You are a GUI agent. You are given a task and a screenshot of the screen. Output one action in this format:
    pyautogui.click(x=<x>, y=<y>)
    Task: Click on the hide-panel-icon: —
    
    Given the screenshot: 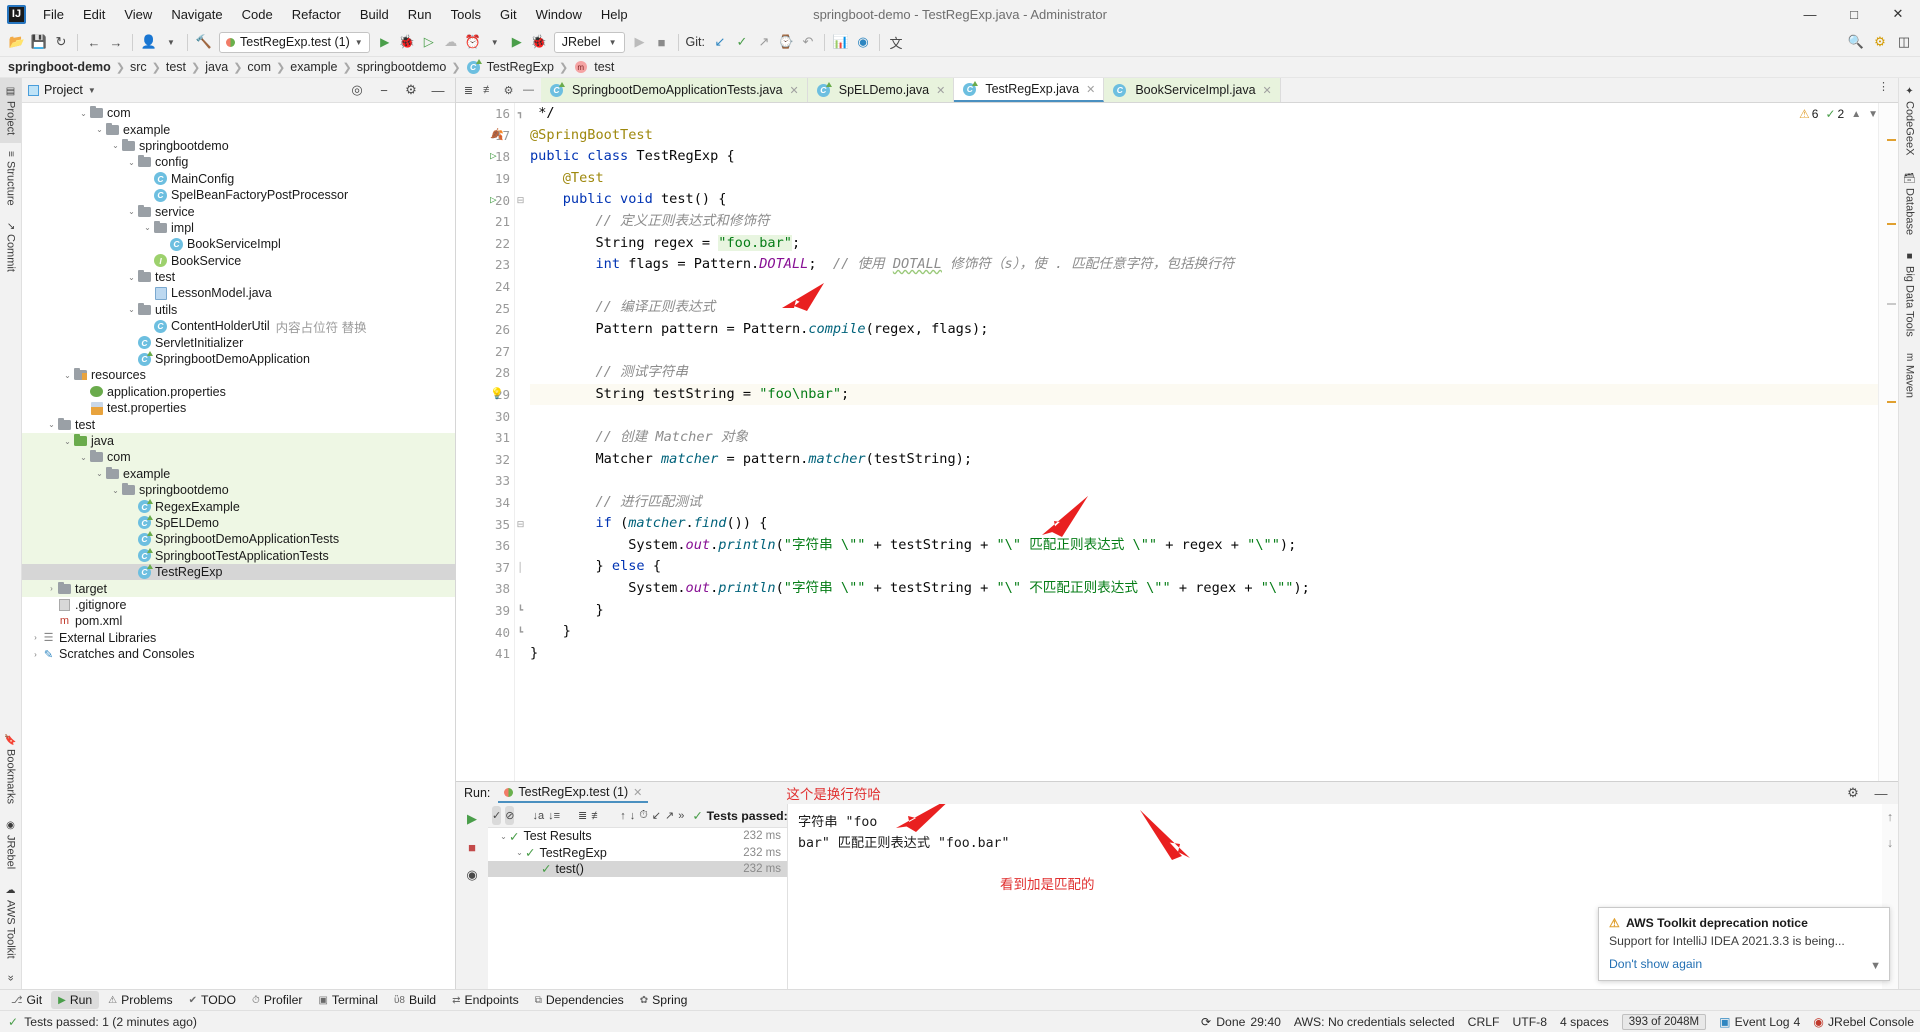 What is the action you would take?
    pyautogui.click(x=438, y=90)
    